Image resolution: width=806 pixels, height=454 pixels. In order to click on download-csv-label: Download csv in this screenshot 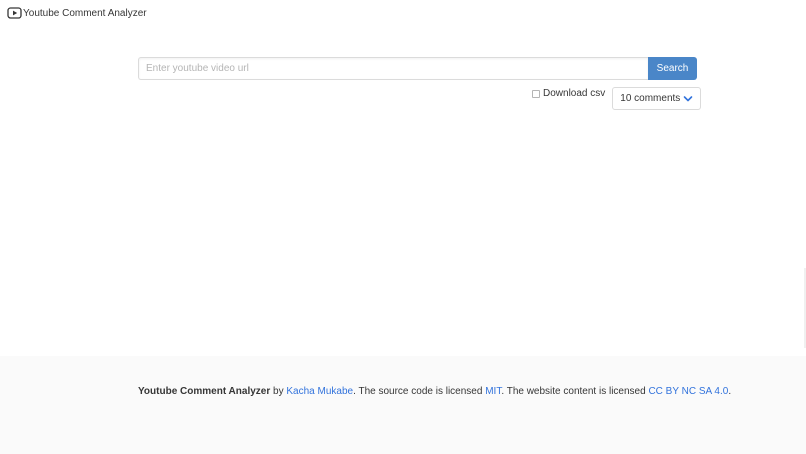, I will do `click(574, 93)`.